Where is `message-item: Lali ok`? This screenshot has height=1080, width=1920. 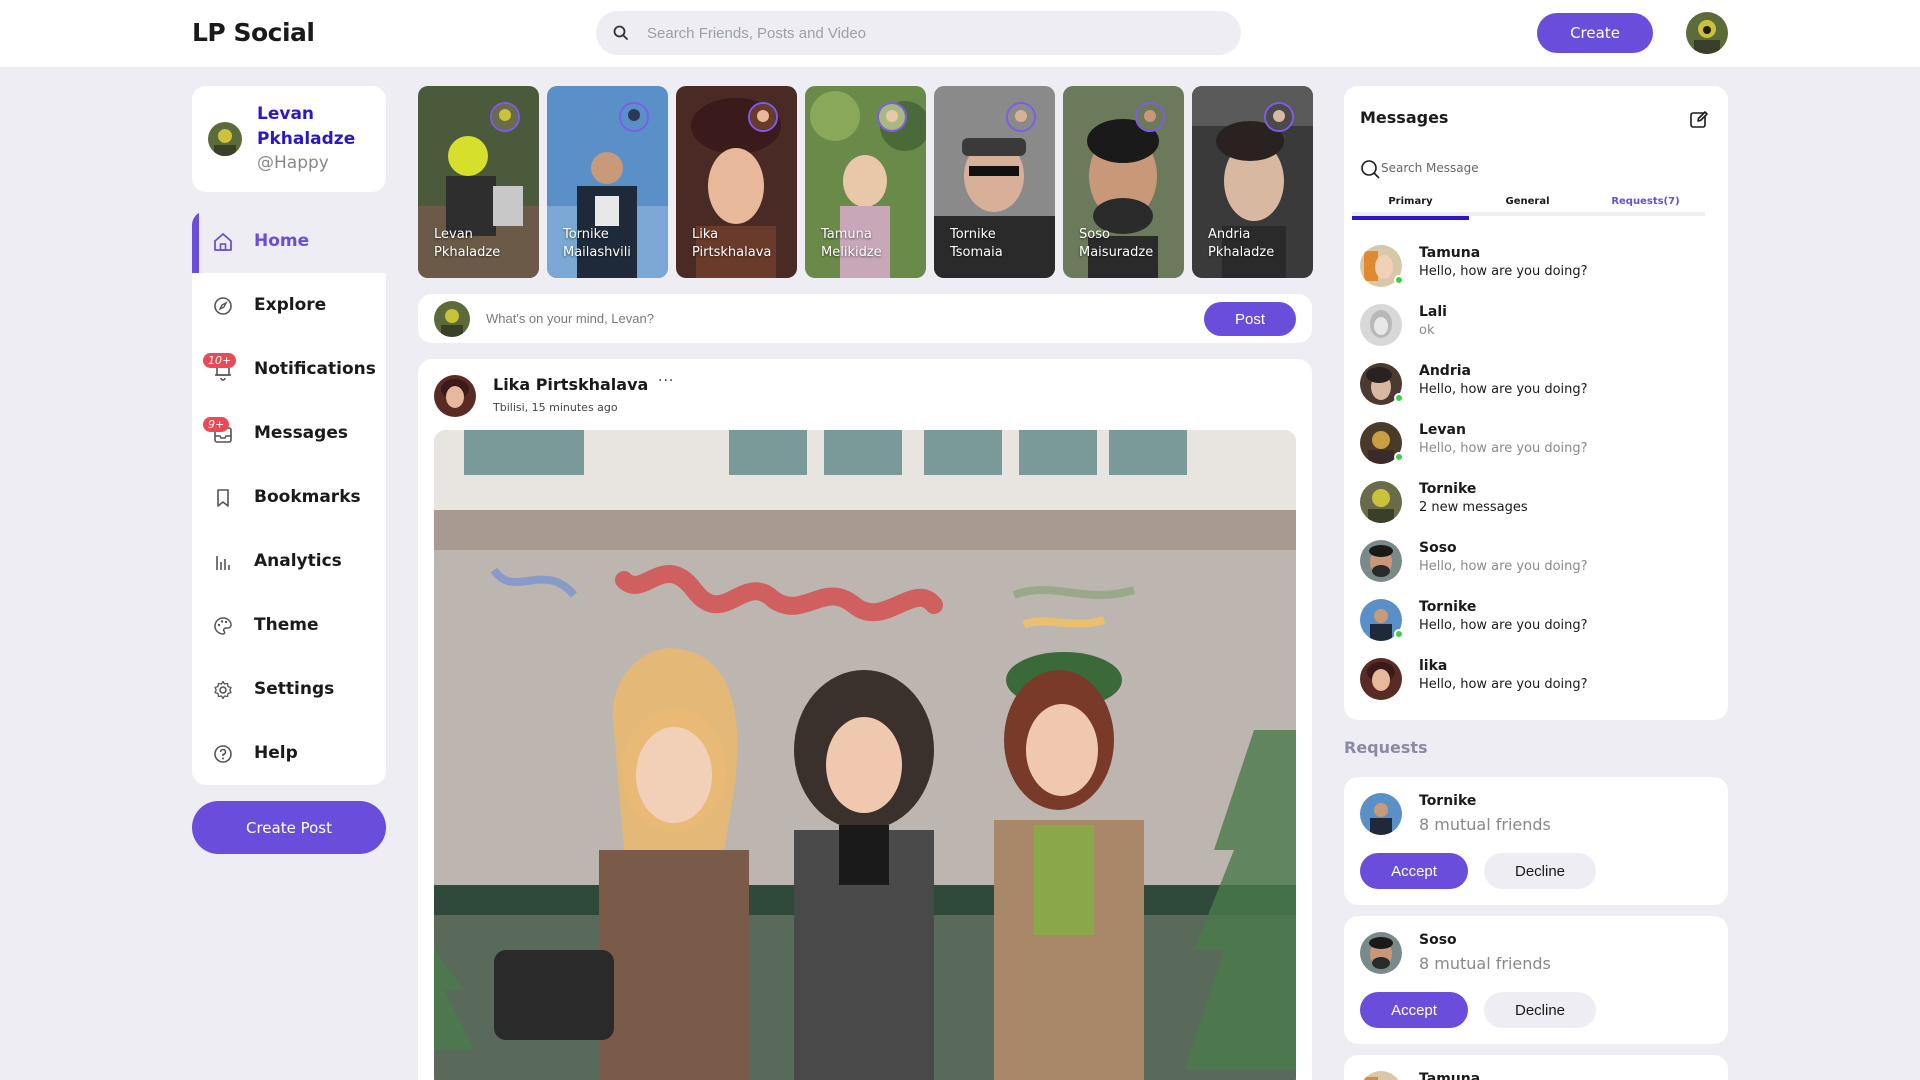
message-item: Lali ok is located at coordinates (1535, 325).